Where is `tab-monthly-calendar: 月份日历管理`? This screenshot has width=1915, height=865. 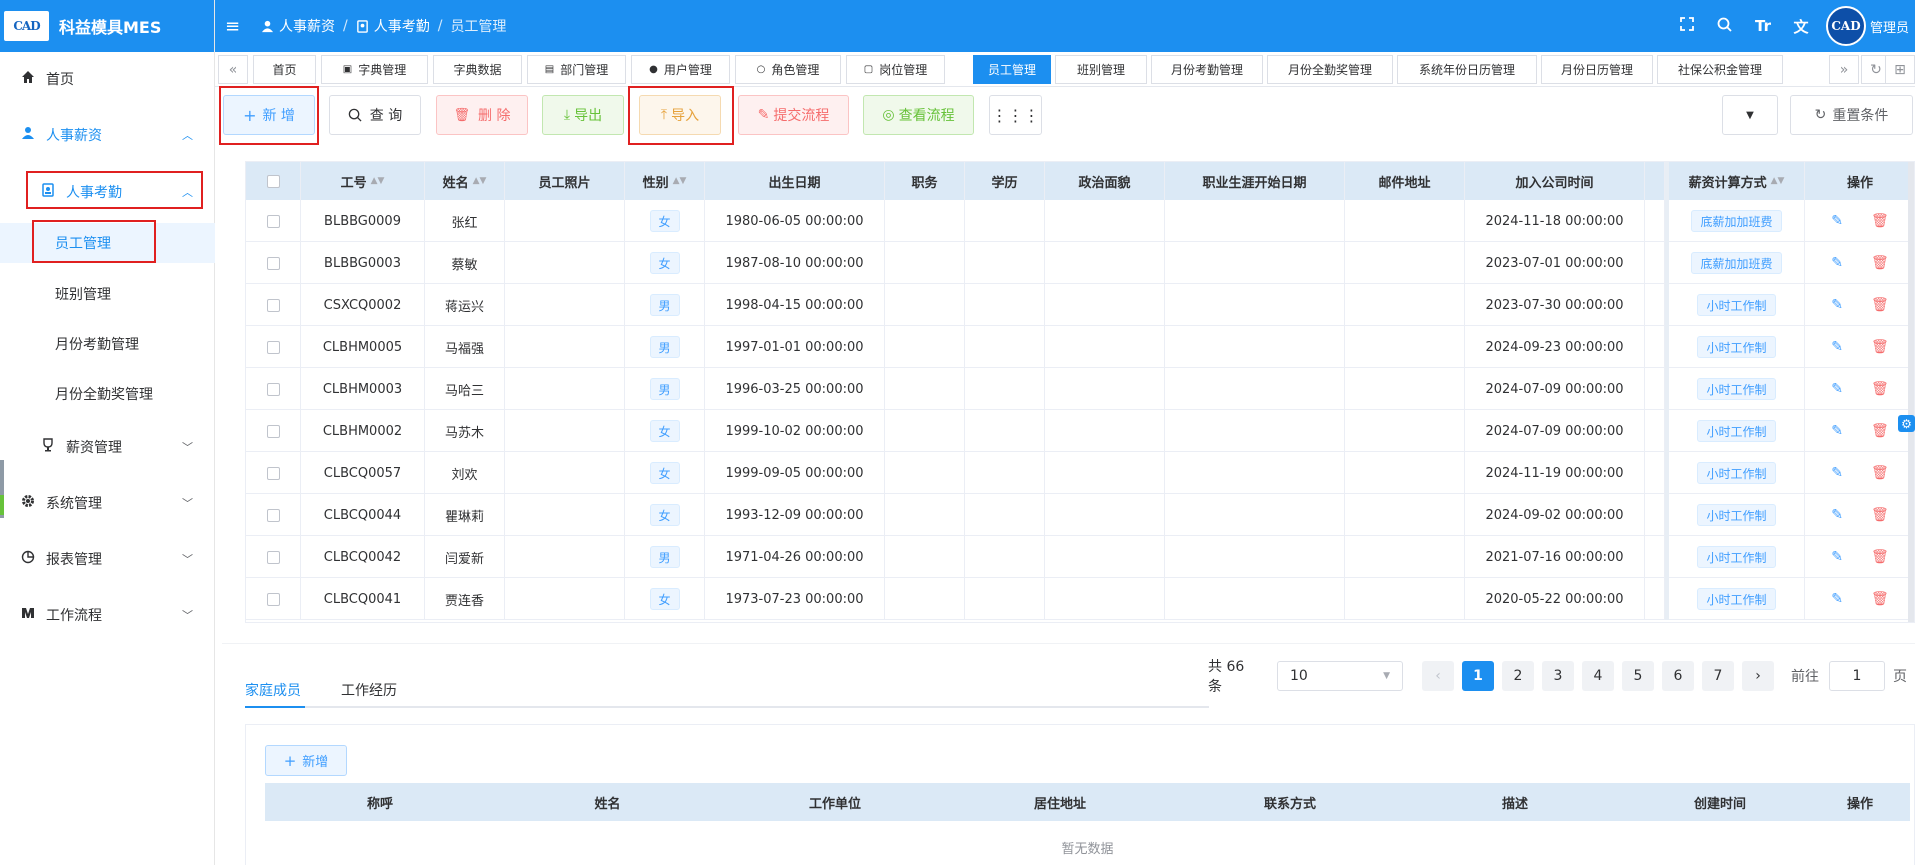
tab-monthly-calendar: 月份日历管理 is located at coordinates (1597, 69).